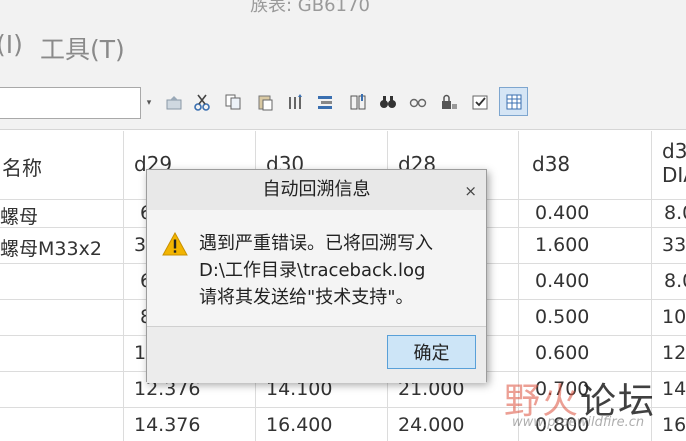 This screenshot has width=686, height=441. I want to click on up-folder-icon, so click(174, 102).